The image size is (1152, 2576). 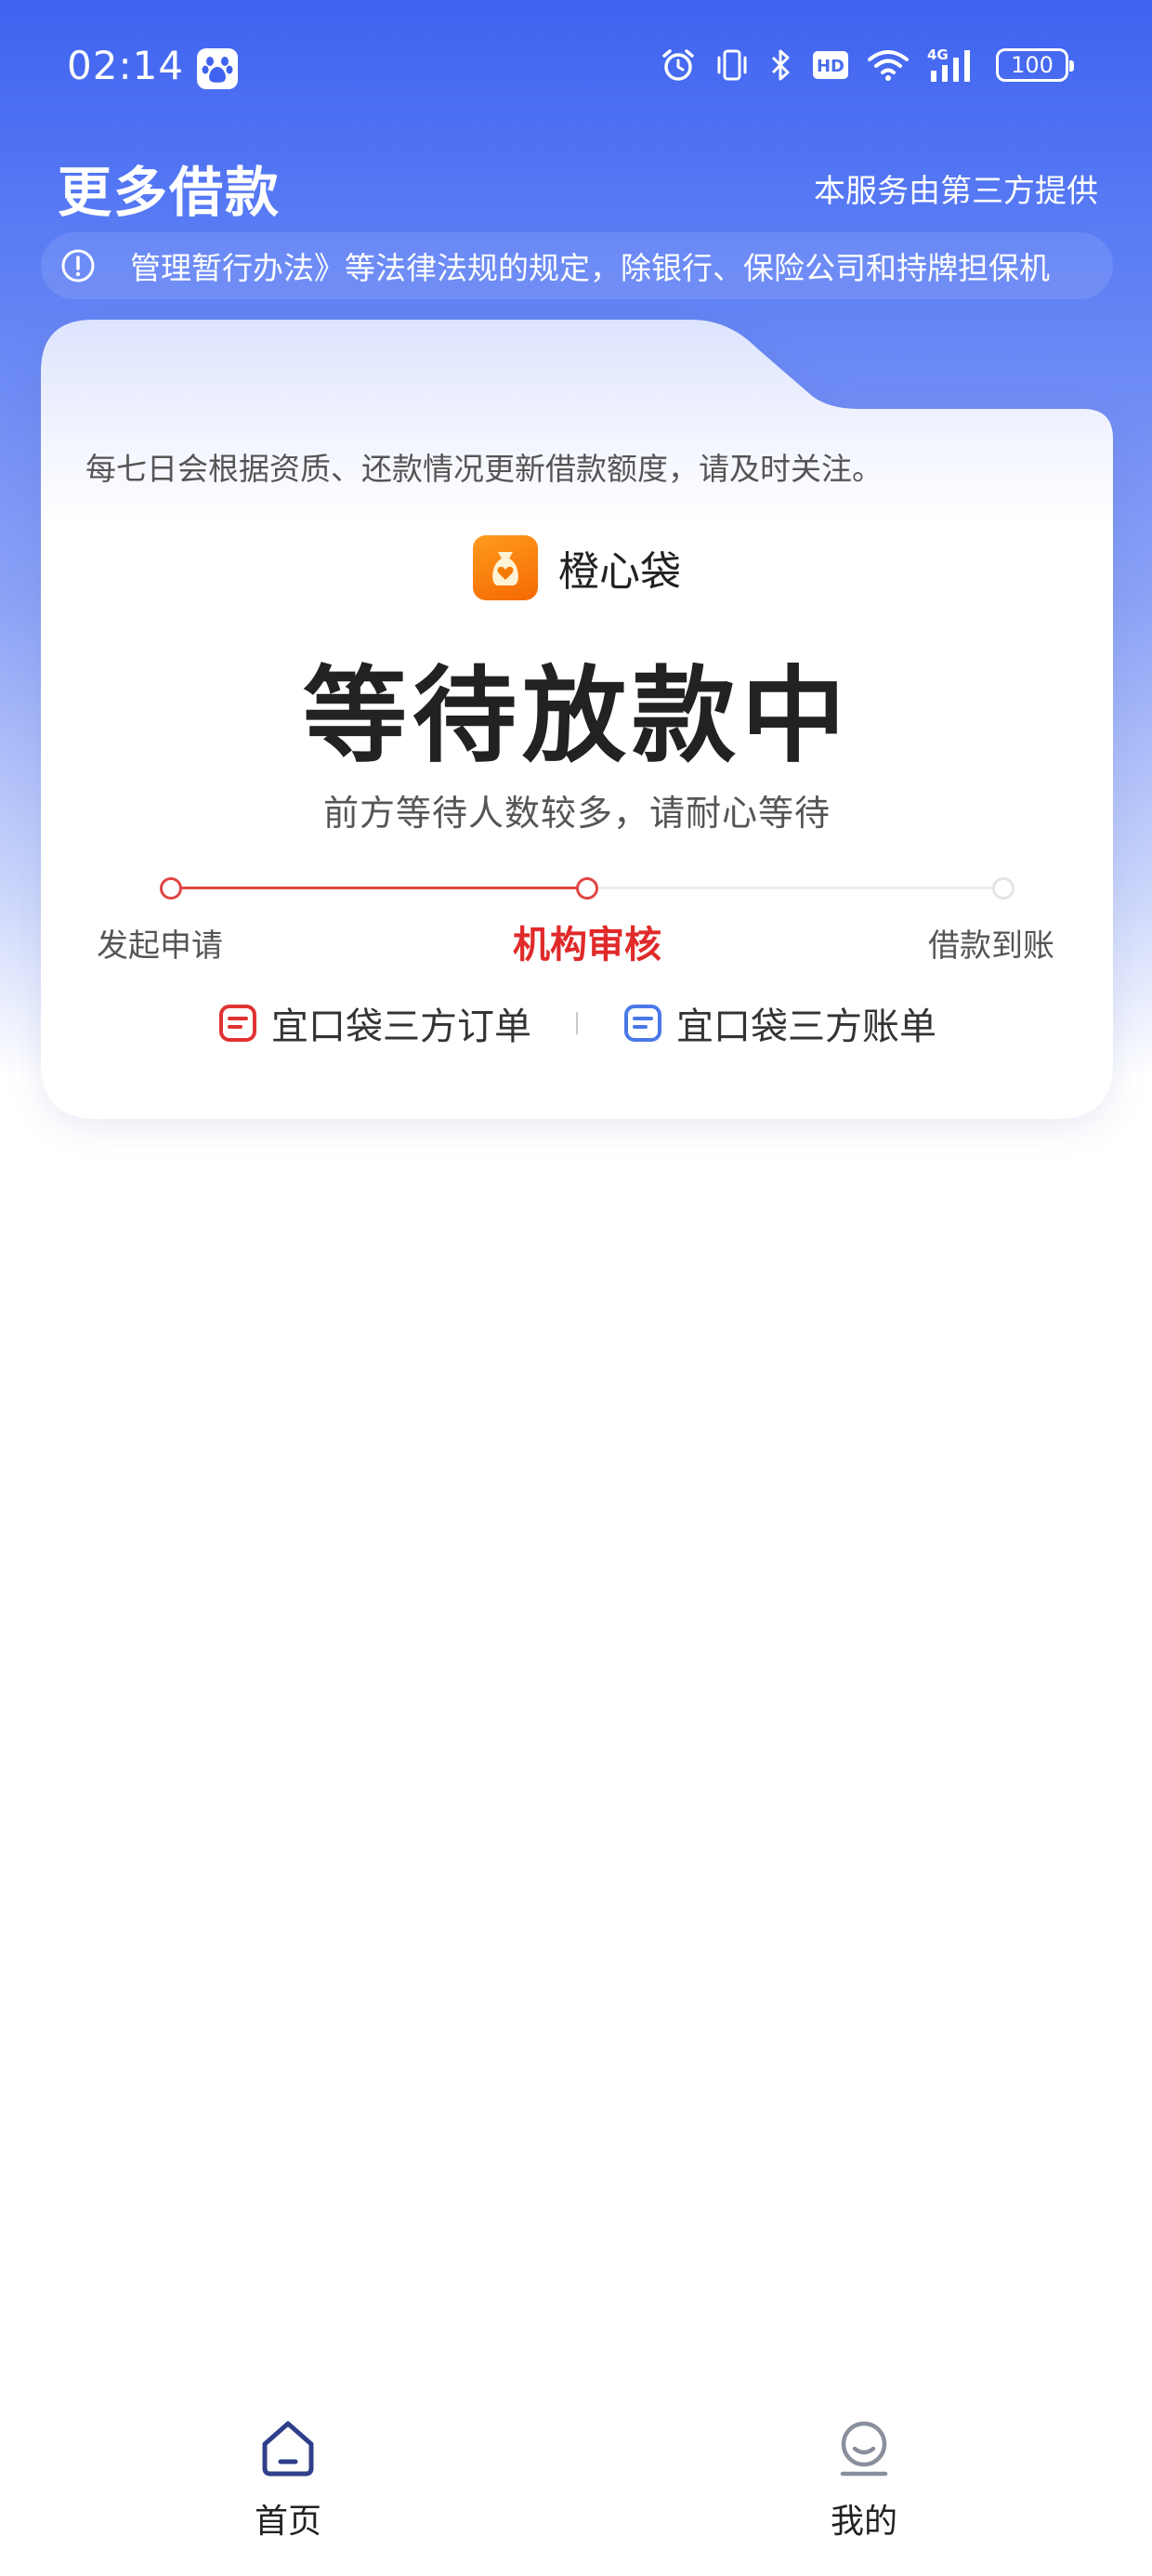 I want to click on step-dot-received, so click(x=1003, y=888).